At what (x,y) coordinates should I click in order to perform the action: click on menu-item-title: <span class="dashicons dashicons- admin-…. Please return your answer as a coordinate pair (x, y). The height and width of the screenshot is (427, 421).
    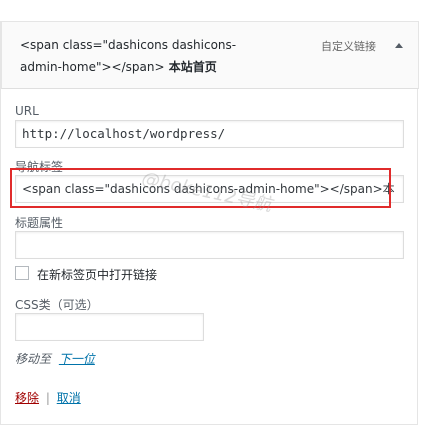
    Looking at the image, I should click on (155, 56).